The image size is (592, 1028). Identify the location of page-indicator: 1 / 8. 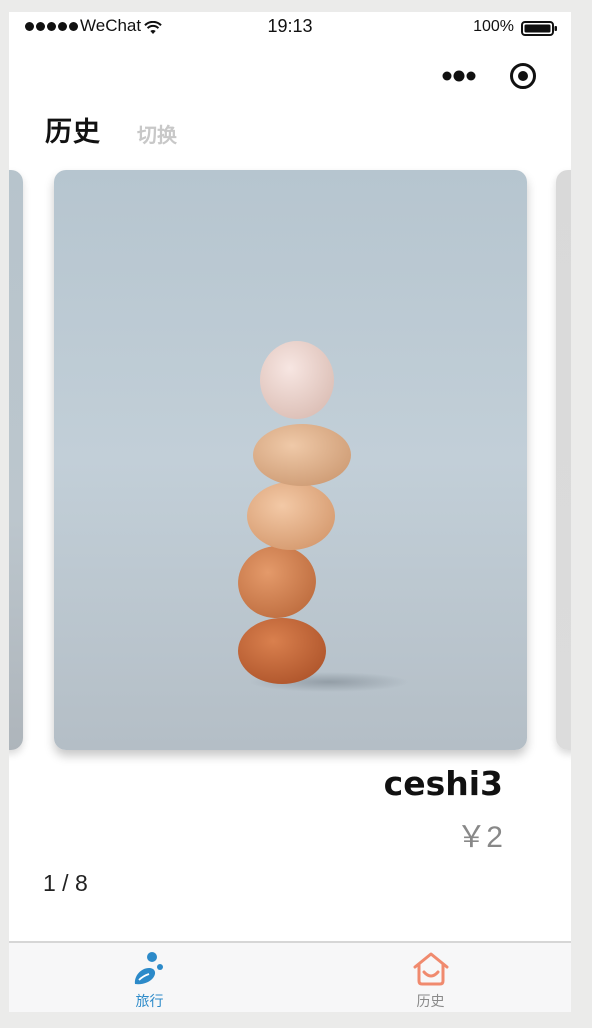
(65, 883).